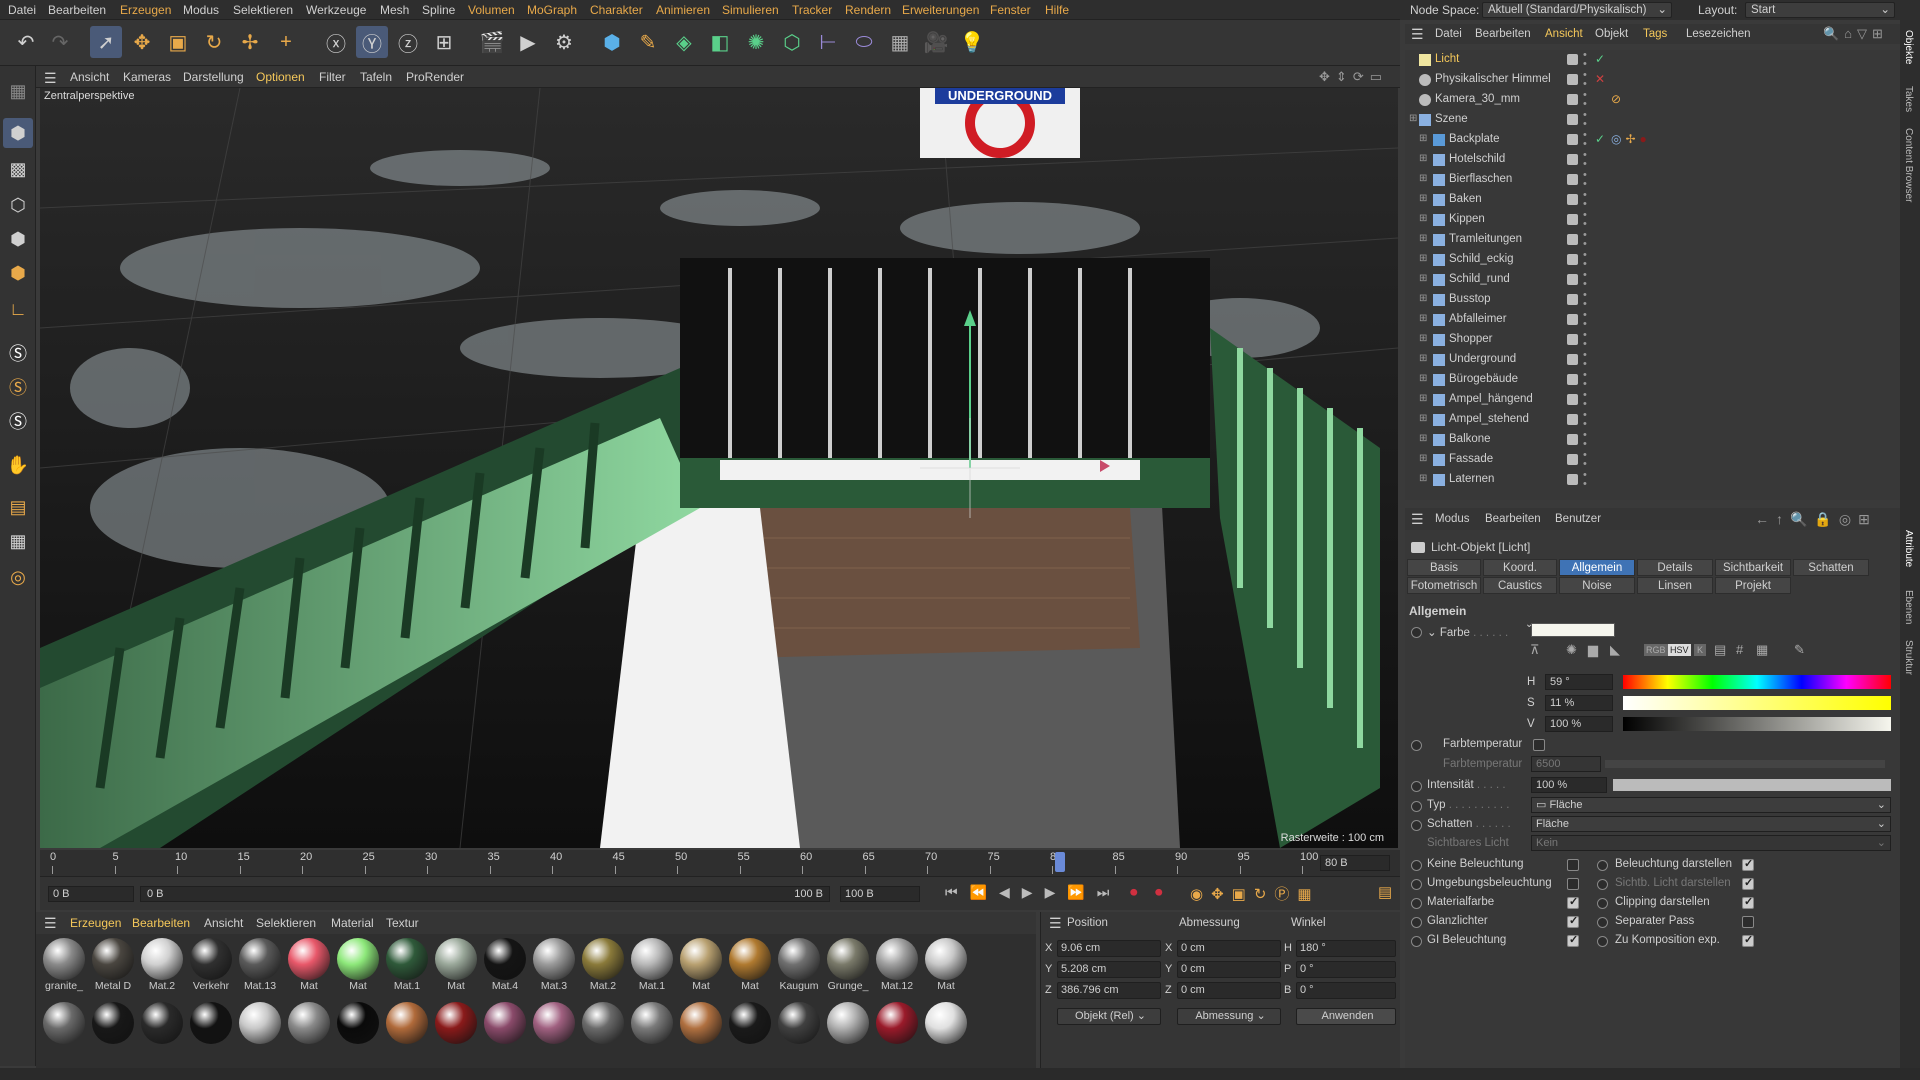  What do you see at coordinates (1675, 585) in the screenshot?
I see `tab-linsen: Linsen` at bounding box center [1675, 585].